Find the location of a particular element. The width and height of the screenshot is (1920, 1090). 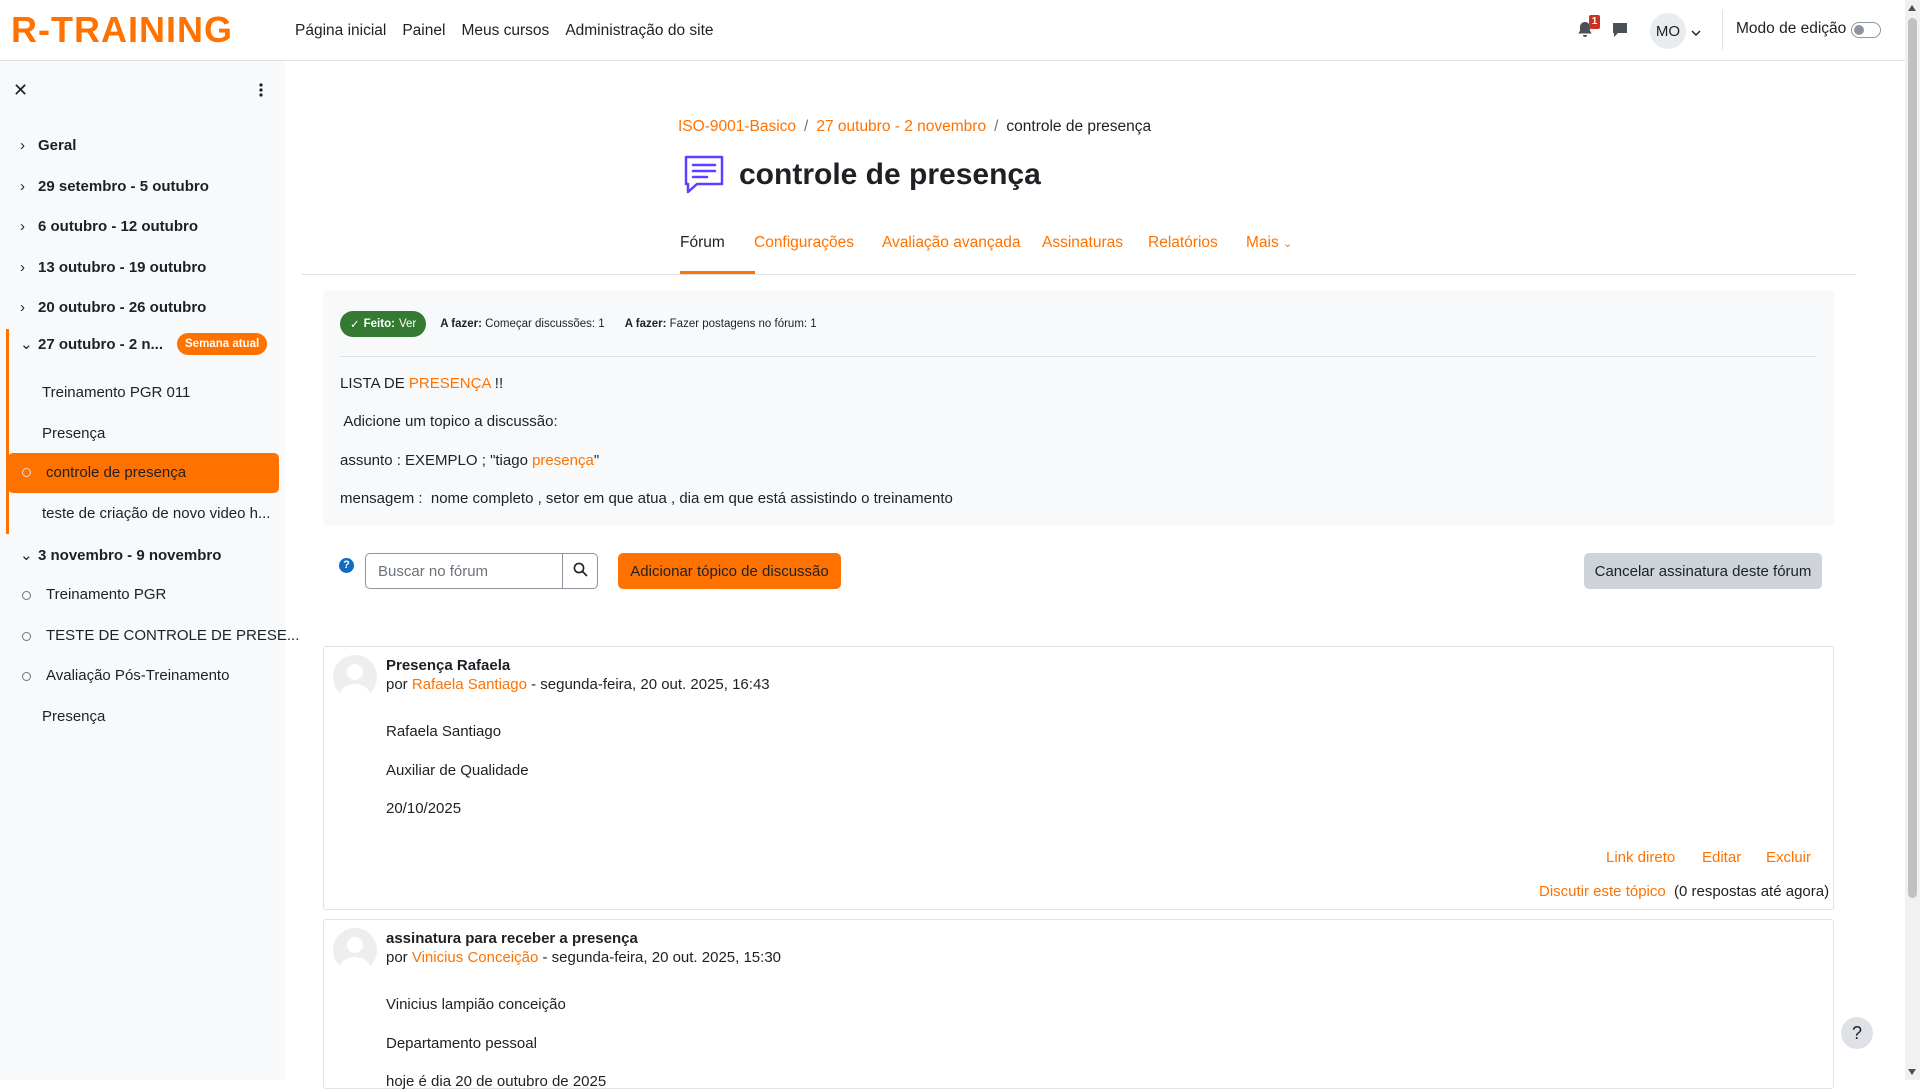

section-label: 29 setembro - 5 outubro is located at coordinates (123, 186).